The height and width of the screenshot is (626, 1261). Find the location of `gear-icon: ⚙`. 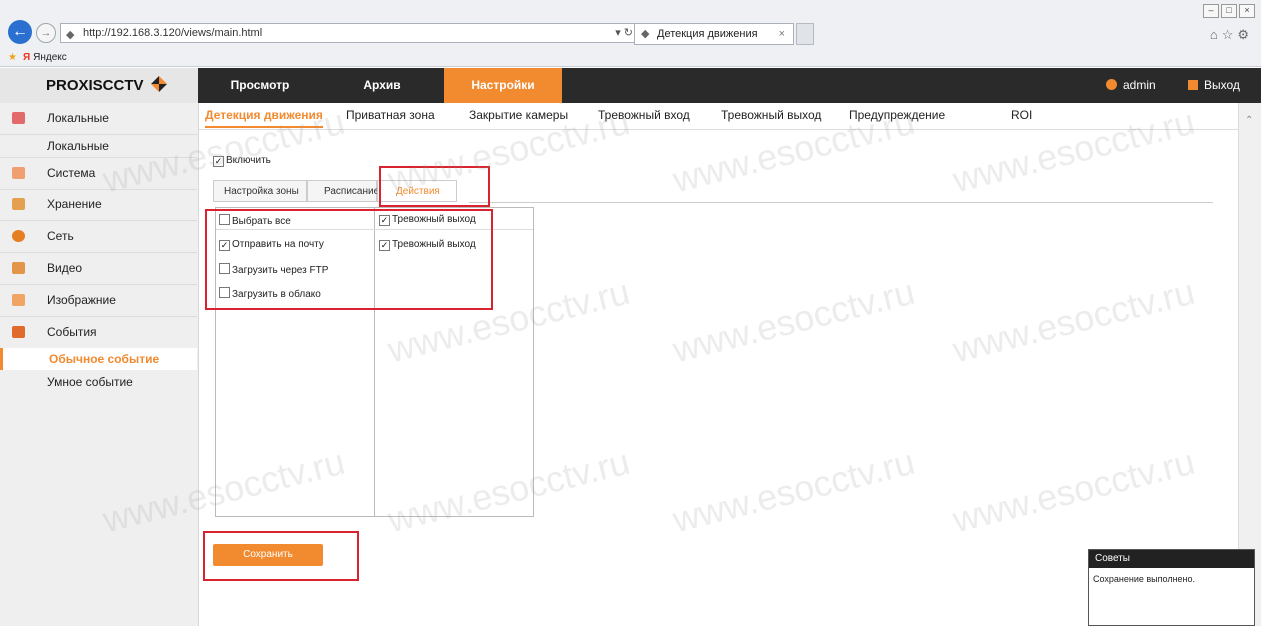

gear-icon: ⚙ is located at coordinates (1245, 34).